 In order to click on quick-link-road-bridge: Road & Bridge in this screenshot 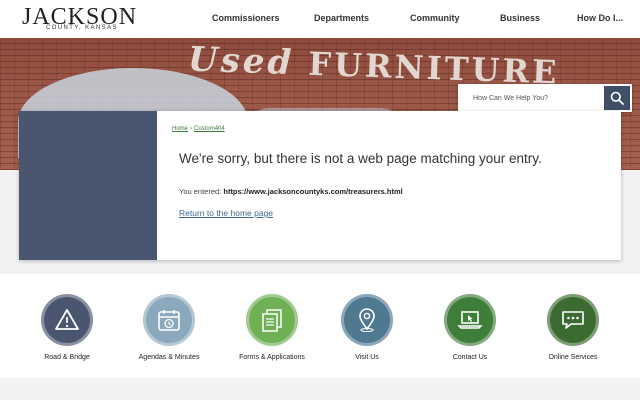, I will do `click(67, 327)`.